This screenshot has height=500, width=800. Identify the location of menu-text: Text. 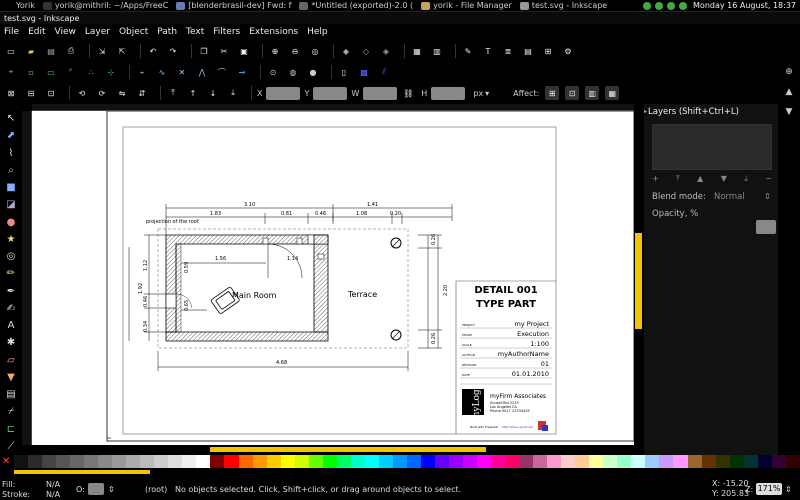
(195, 32).